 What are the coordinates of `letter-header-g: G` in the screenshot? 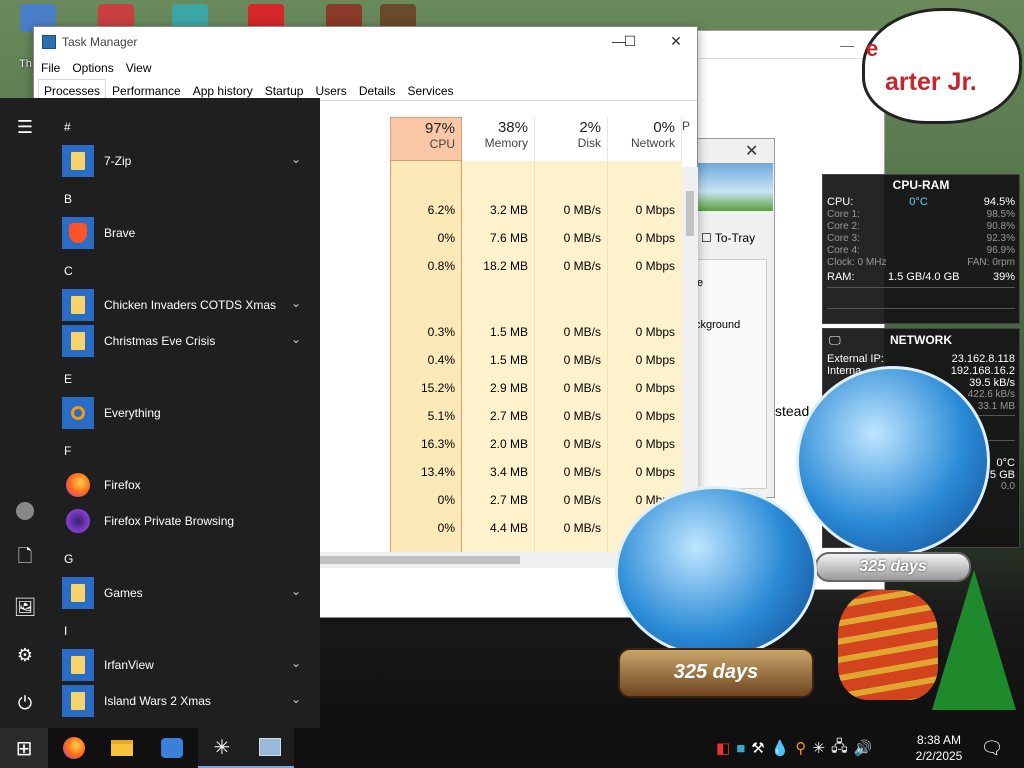 It's located at (68, 559).